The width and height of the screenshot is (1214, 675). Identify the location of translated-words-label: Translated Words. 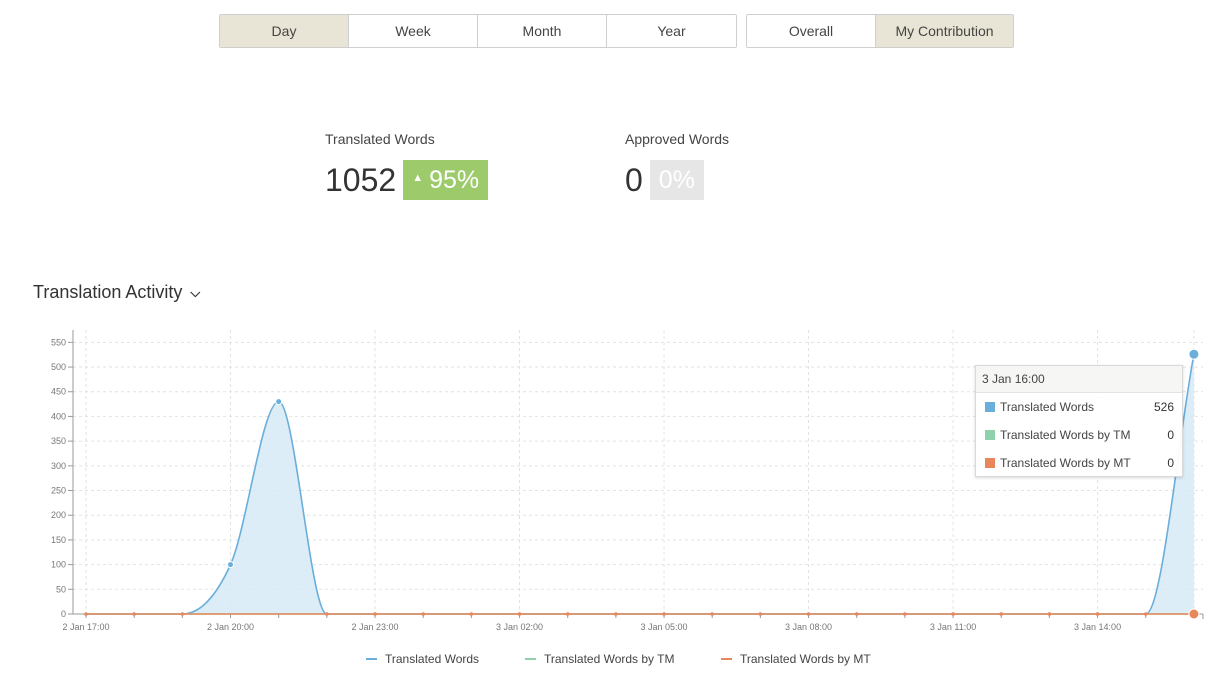
(380, 139).